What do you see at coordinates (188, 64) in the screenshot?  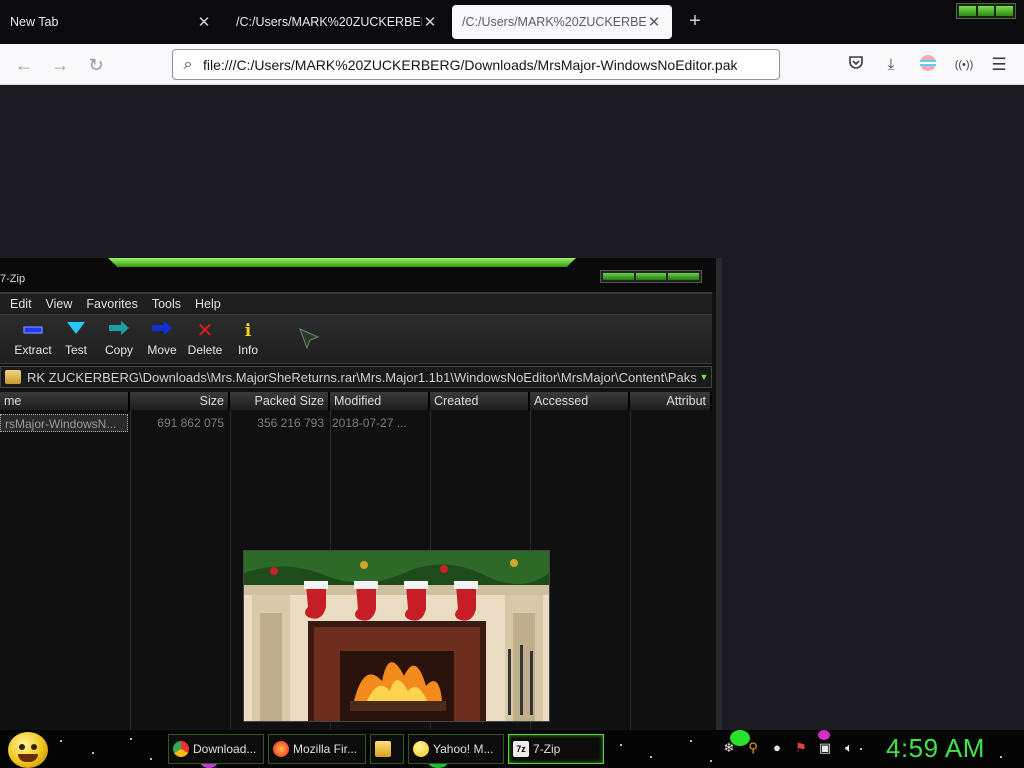 I see `search-icon: ⌕` at bounding box center [188, 64].